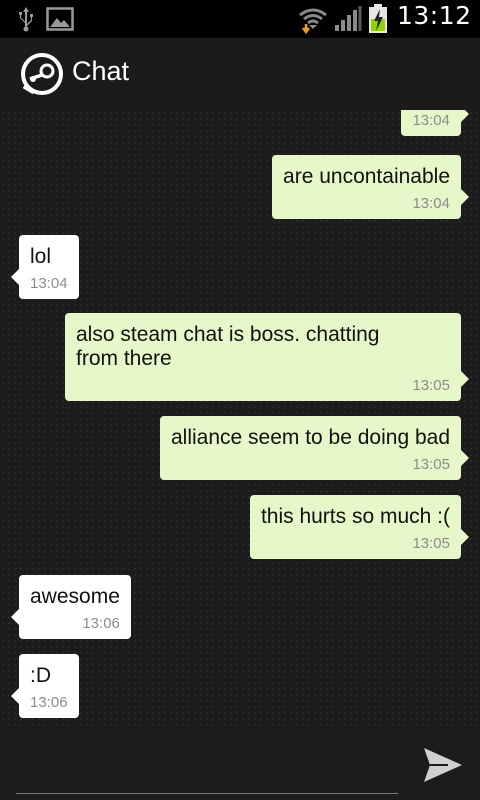  I want to click on chat-message-incoming: lol 13:04, so click(45, 267).